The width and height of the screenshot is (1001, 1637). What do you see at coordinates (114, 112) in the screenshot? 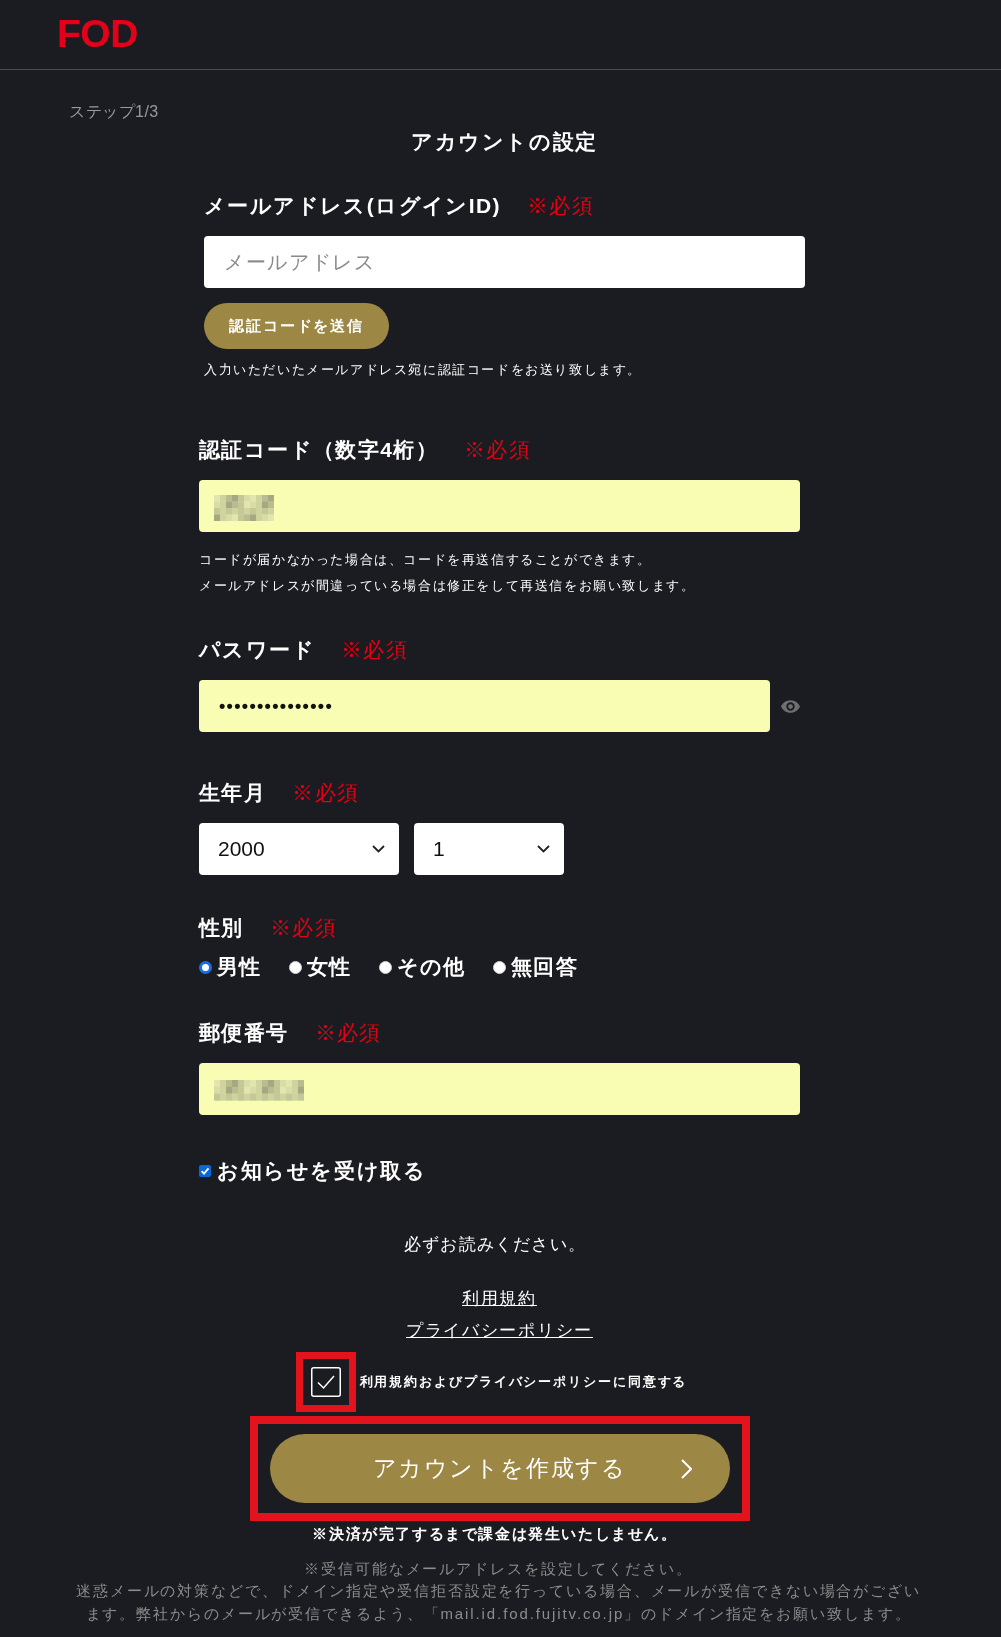
I see `step-indicator: ステップ1/3` at bounding box center [114, 112].